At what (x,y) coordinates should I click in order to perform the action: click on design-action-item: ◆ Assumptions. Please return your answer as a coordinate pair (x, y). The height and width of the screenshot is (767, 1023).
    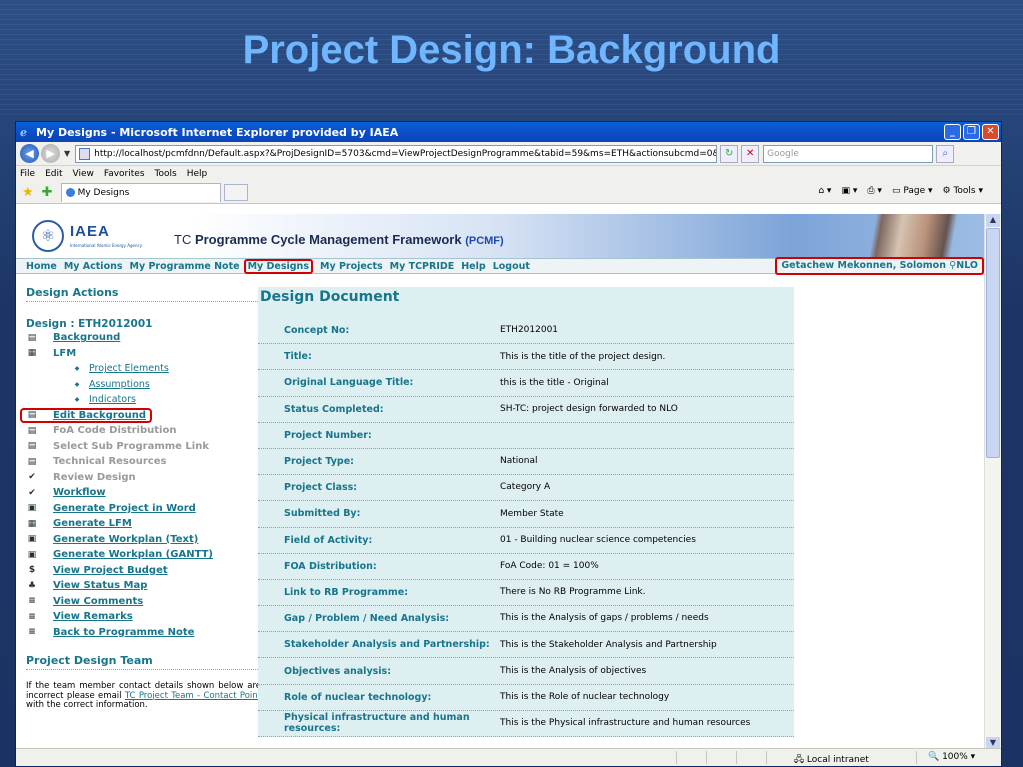
    Looking at the image, I should click on (146, 385).